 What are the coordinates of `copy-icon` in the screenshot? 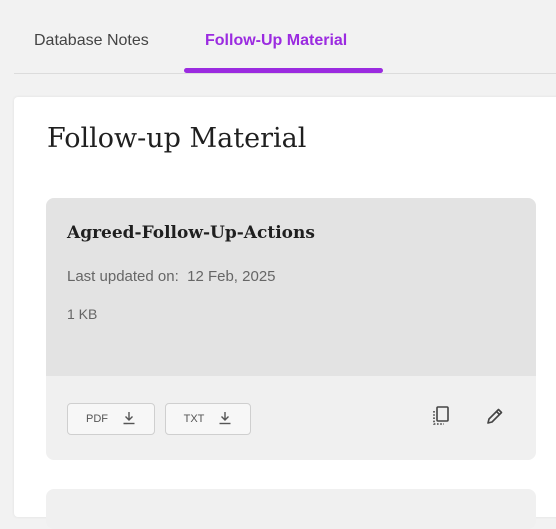 It's located at (441, 418).